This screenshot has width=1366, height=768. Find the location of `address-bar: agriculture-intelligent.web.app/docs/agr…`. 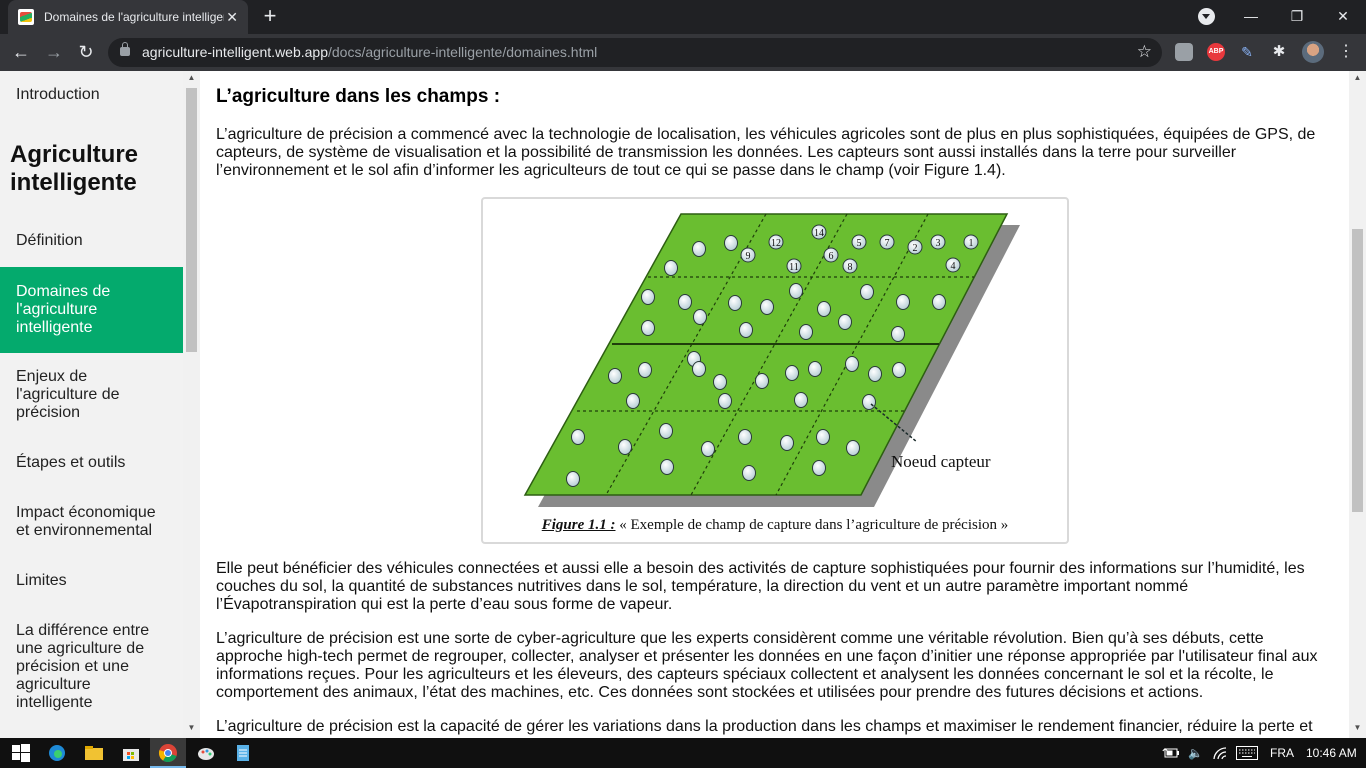

address-bar: agriculture-intelligent.web.app/docs/agr… is located at coordinates (635, 52).